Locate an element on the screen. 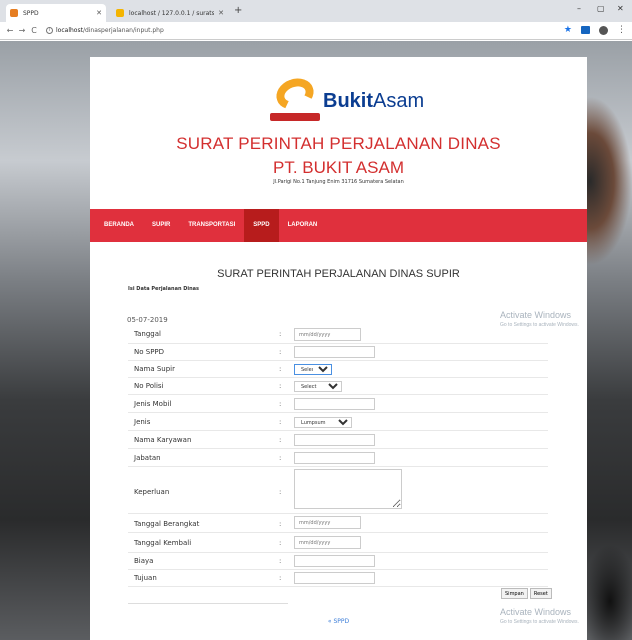 This screenshot has height=640, width=632. field-label: Nama Supir is located at coordinates (155, 369).